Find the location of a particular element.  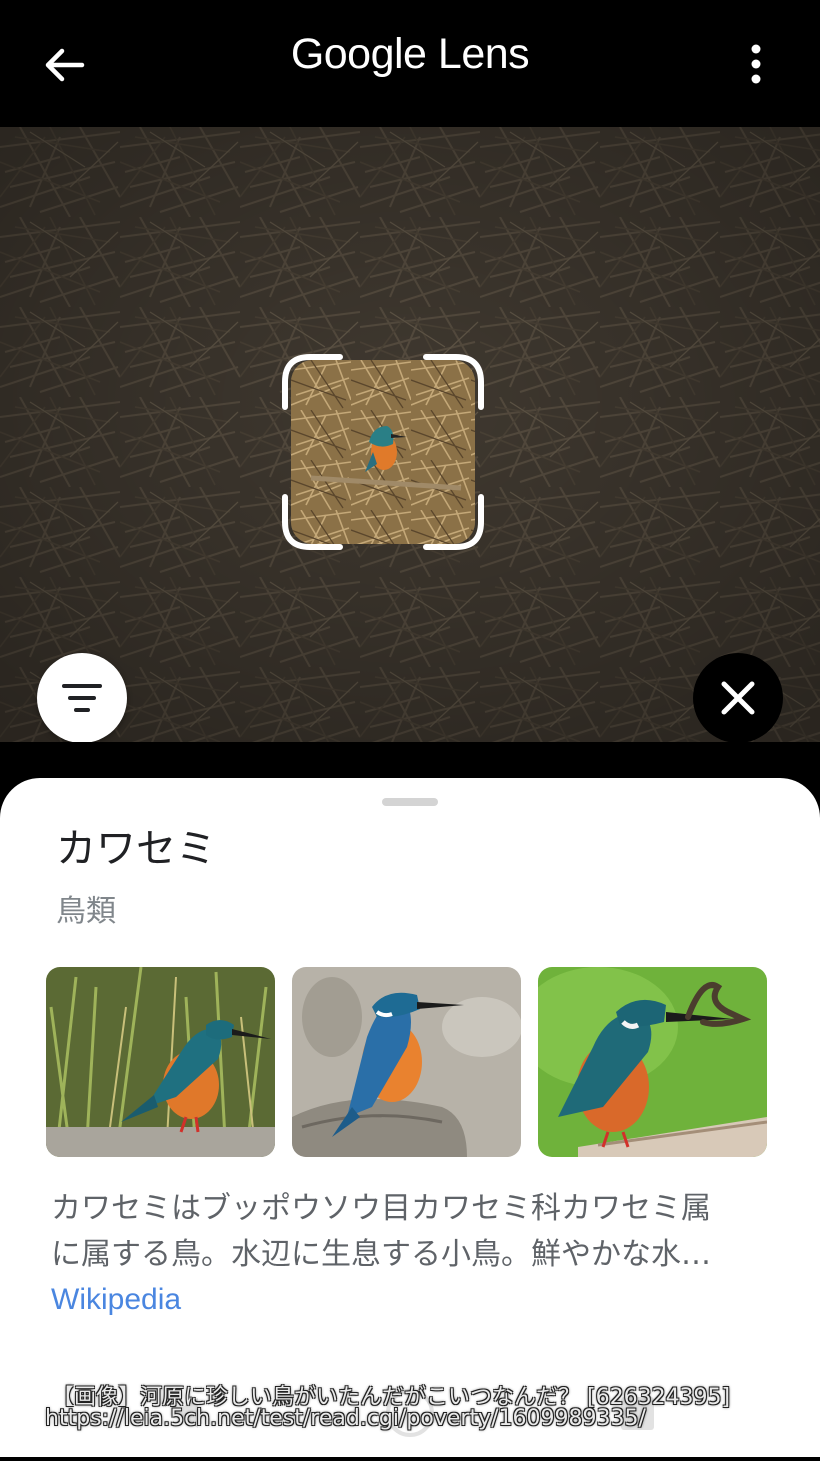

wikipedia-link: Wikipedia is located at coordinates (116, 1300).